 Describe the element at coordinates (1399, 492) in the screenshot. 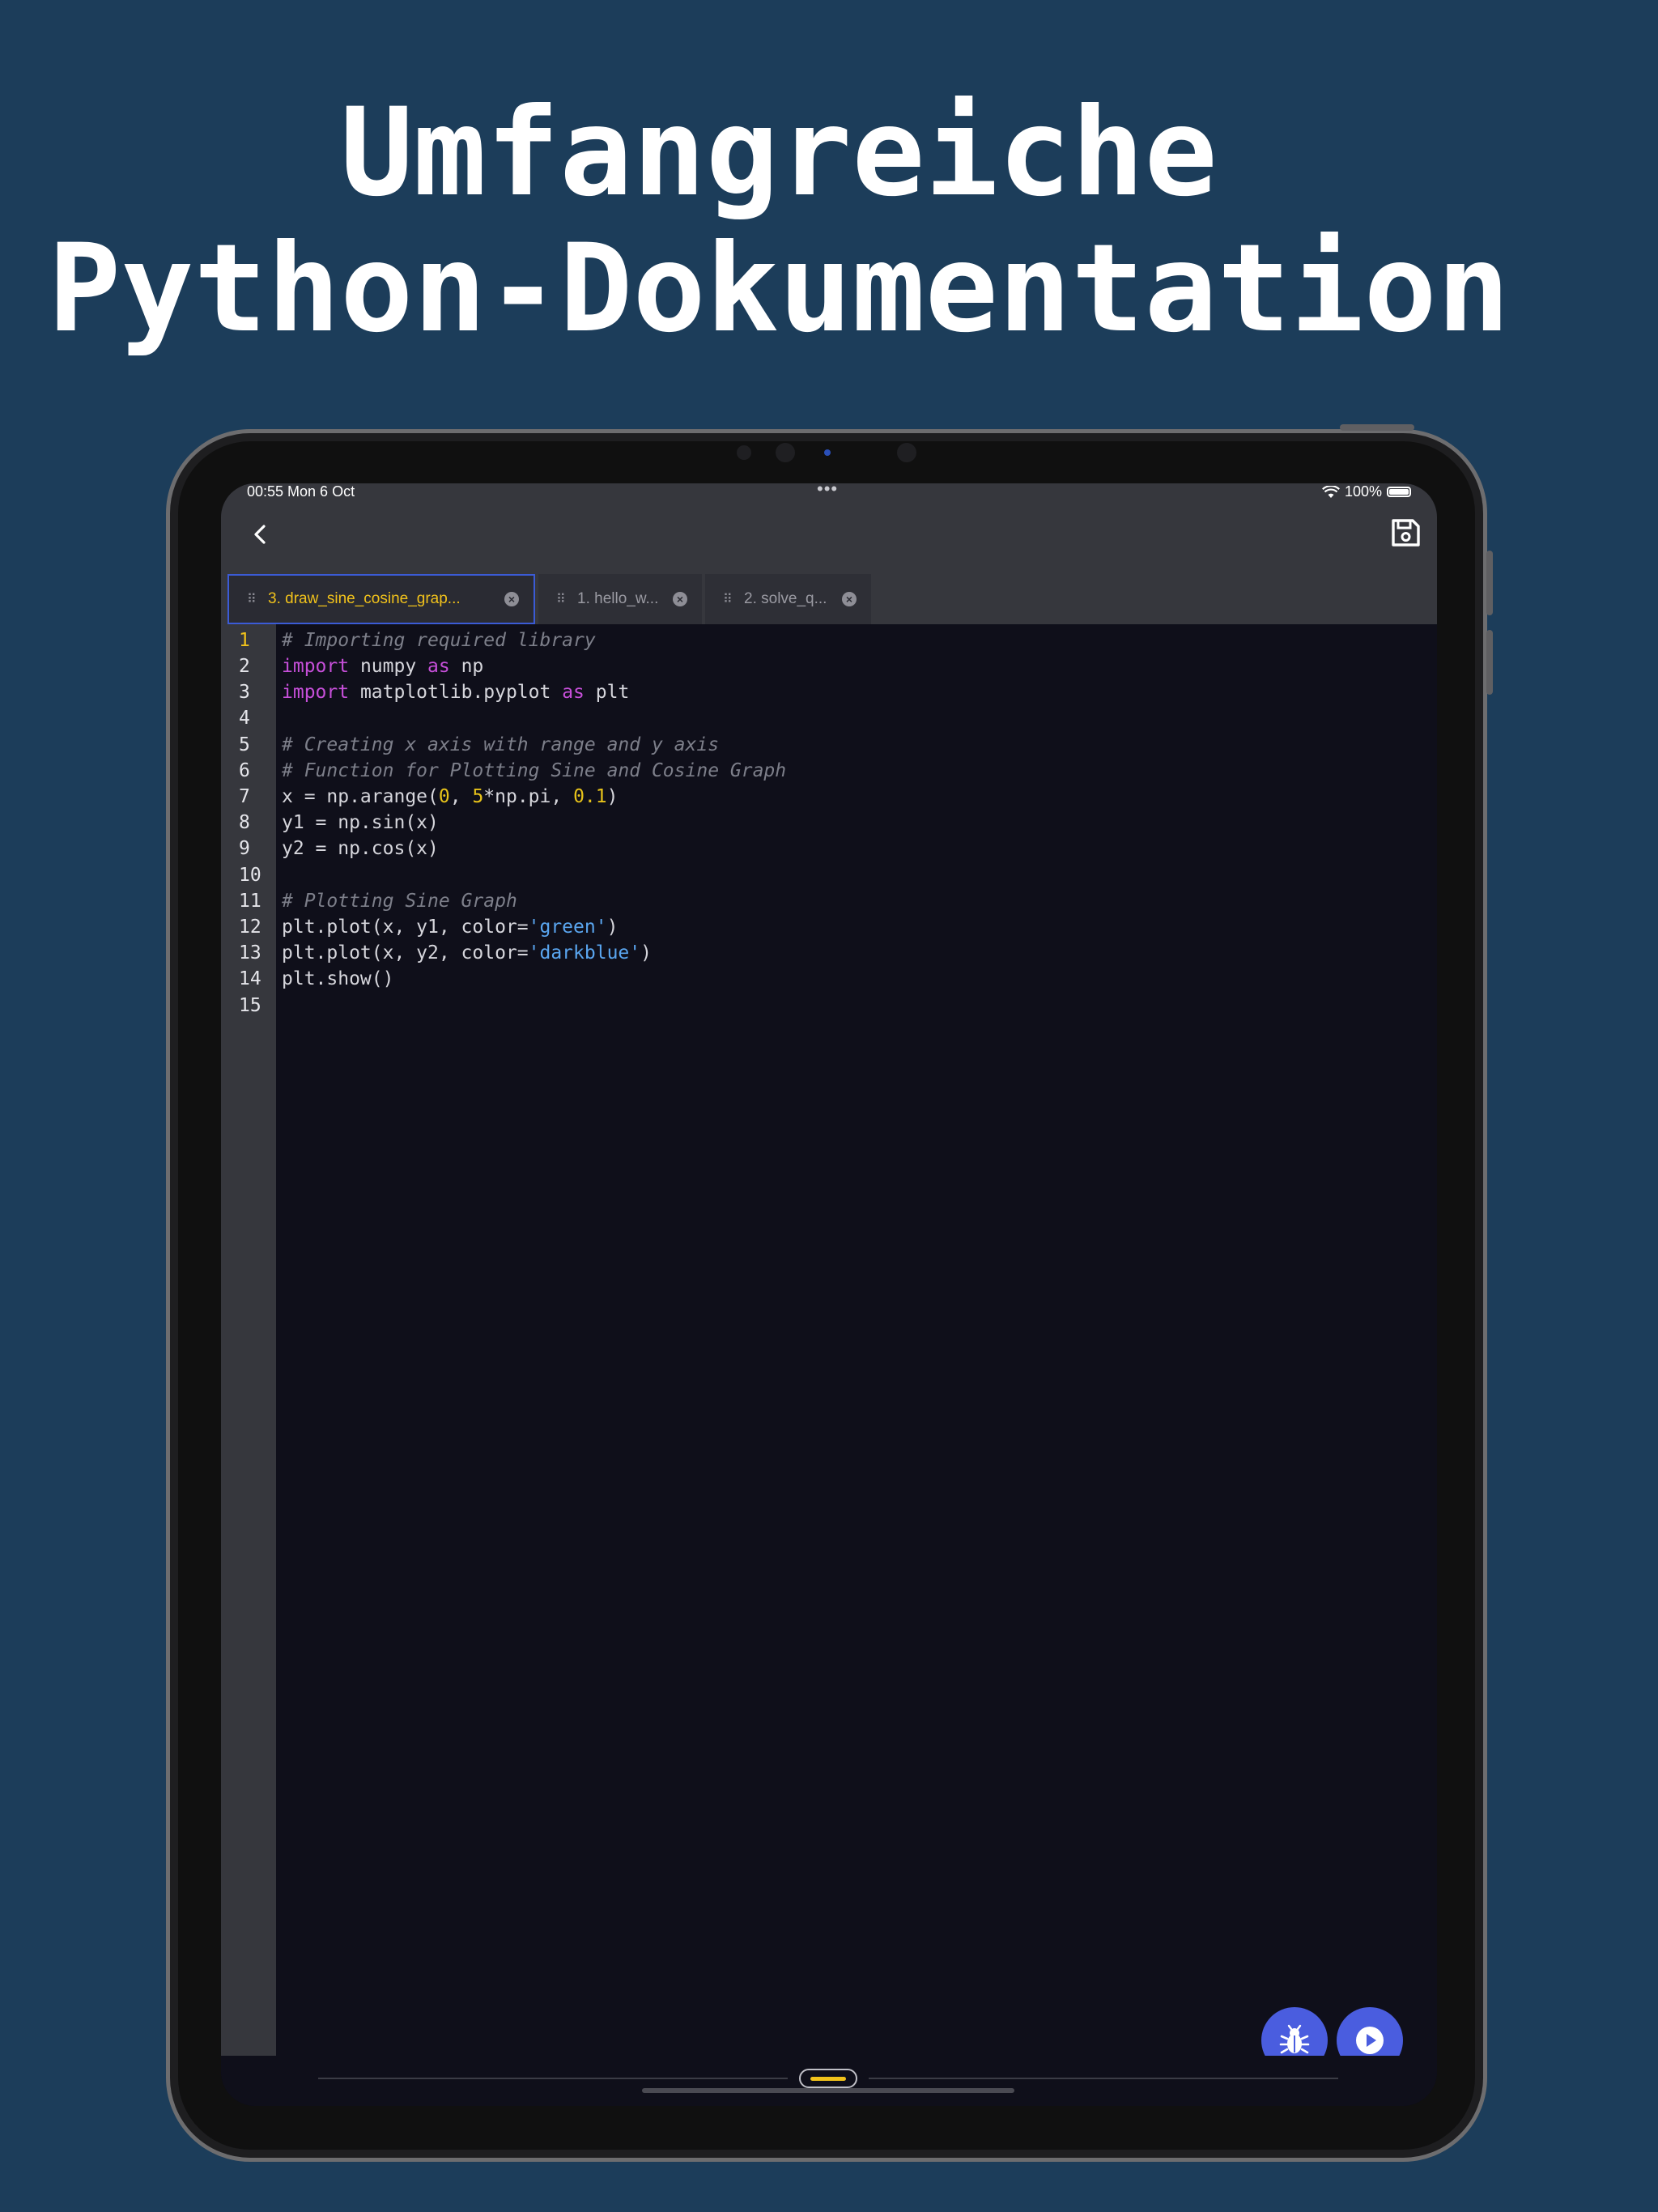

I see `battery-icon` at that location.